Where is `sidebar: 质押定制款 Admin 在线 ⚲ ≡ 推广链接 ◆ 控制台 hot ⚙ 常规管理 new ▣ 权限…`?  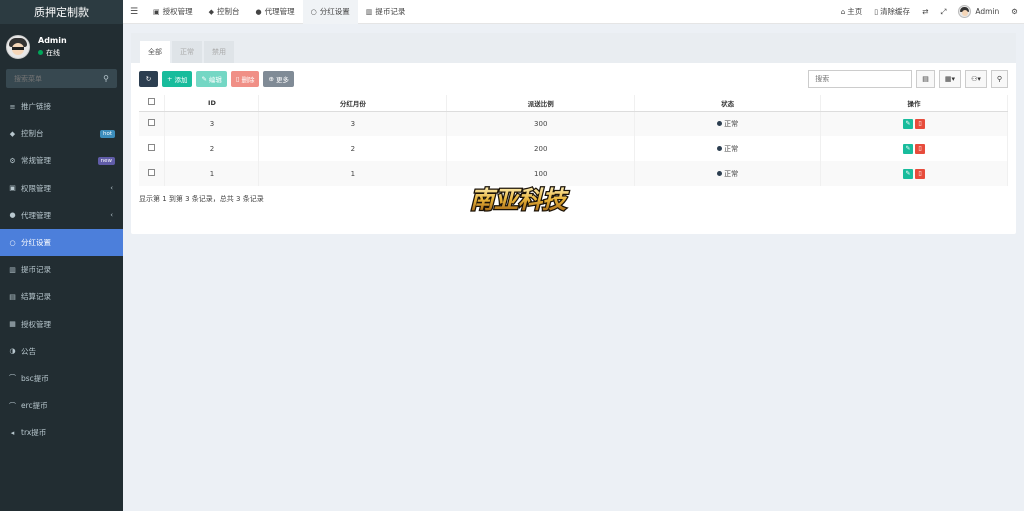 sidebar: 质押定制款 Admin 在线 ⚲ ≡ 推广链接 ◆ 控制台 hot ⚙ 常规管理 new ▣ 权限… is located at coordinates (61, 255).